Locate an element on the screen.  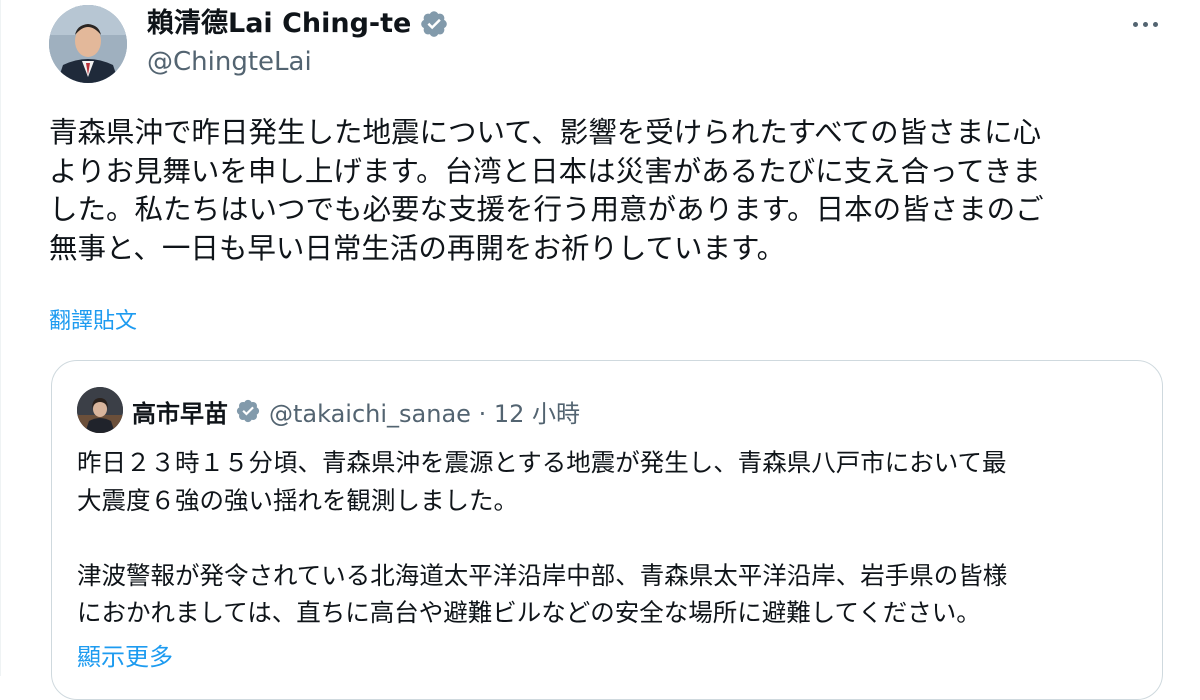
quoted-text-line: 大震度６強の強い揺れを観測しました。 is located at coordinates (297, 500).